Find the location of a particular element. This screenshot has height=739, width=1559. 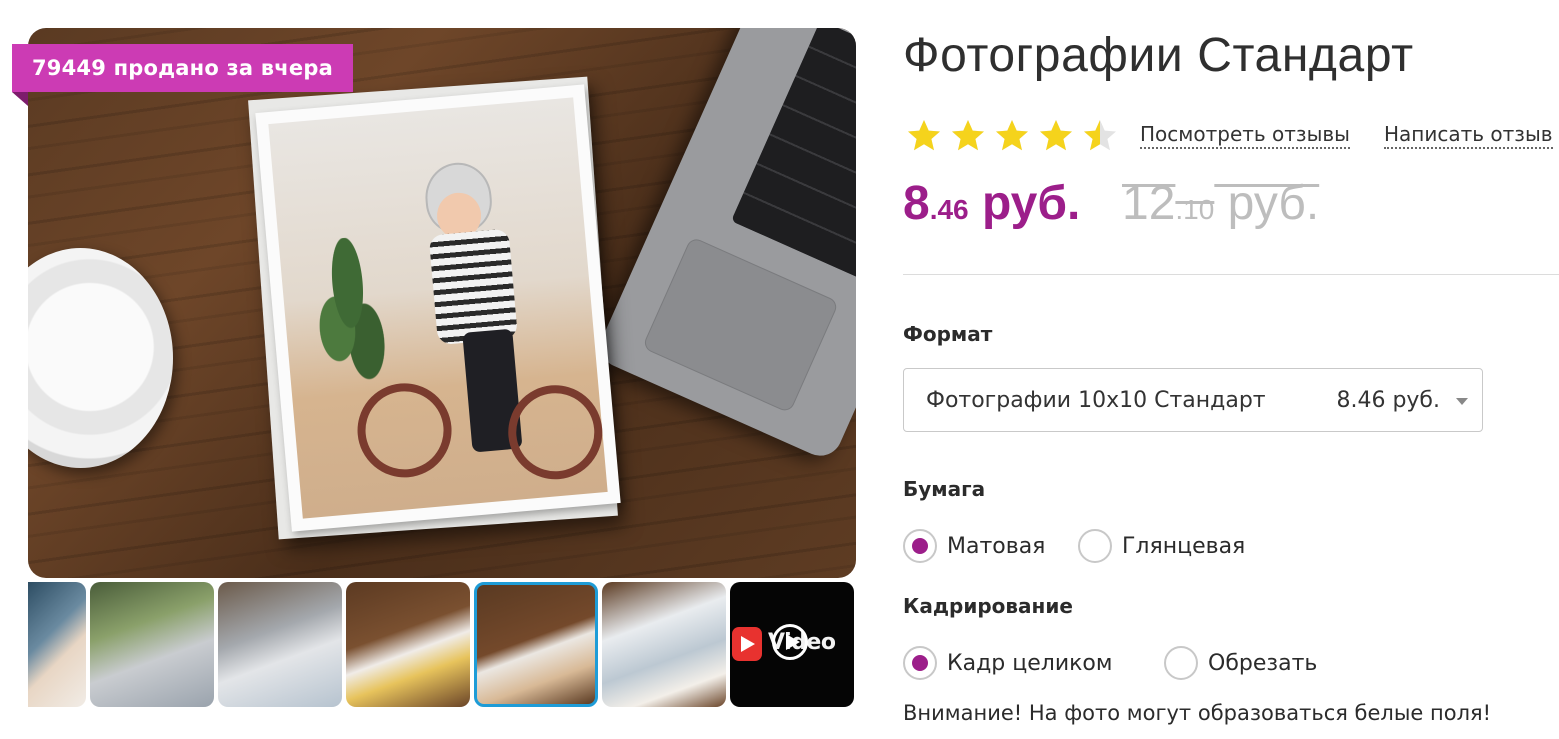

format-selected-price: 8.46 руб. is located at coordinates (1388, 400).